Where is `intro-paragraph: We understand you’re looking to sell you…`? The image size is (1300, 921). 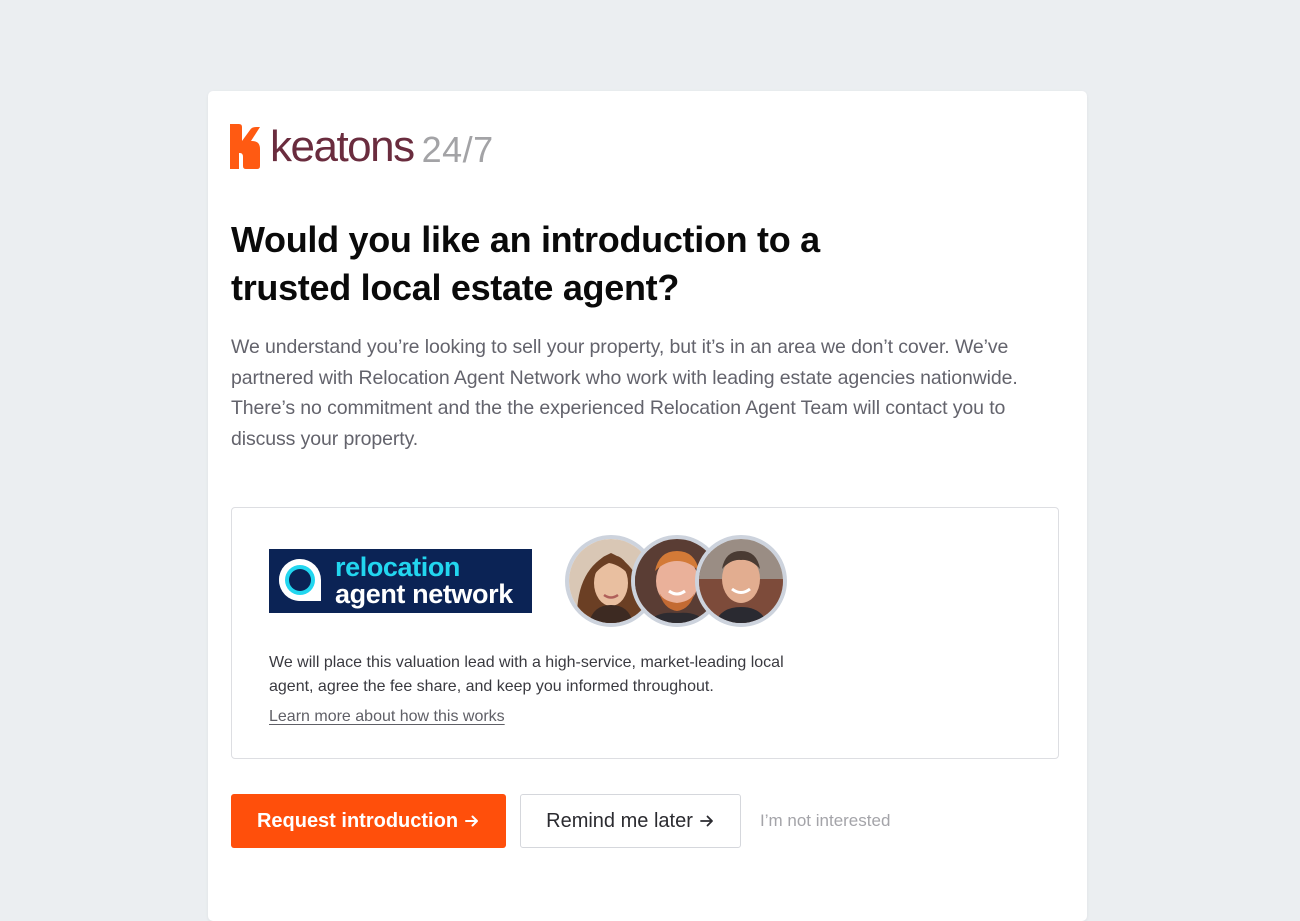
intro-paragraph: We understand you’re looking to sell you… is located at coordinates (624, 393).